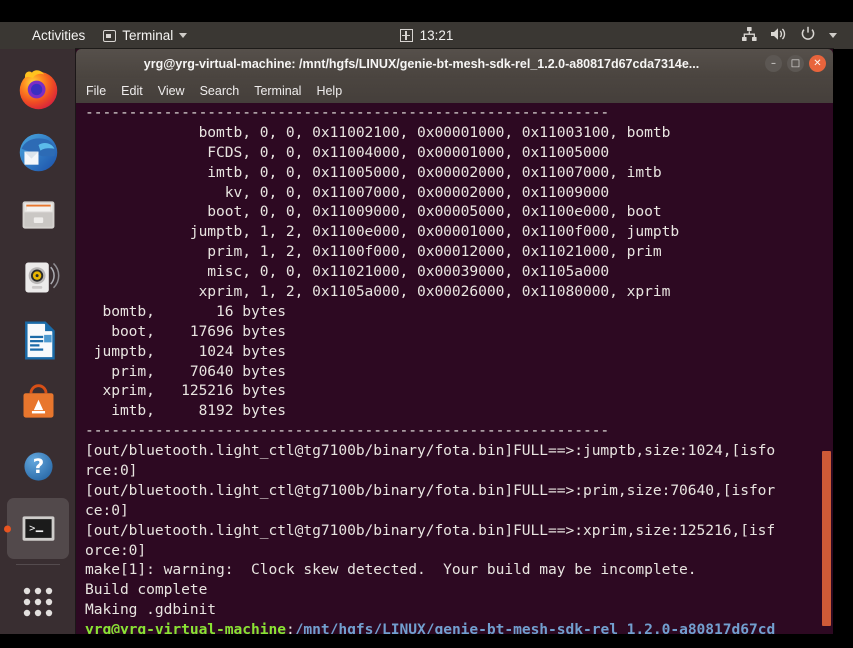 The width and height of the screenshot is (853, 648). What do you see at coordinates (107, 510) in the screenshot?
I see `terminal-line: ce:0]` at bounding box center [107, 510].